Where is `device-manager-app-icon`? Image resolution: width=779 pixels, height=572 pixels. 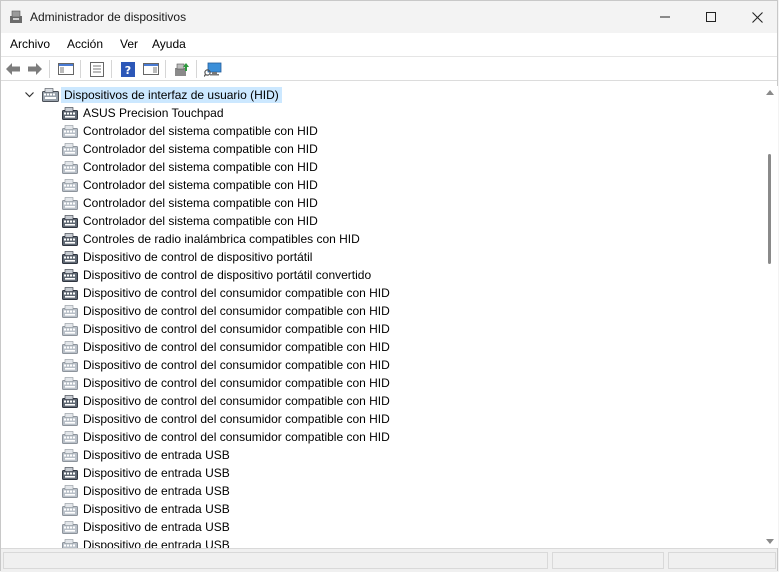 device-manager-app-icon is located at coordinates (16, 16).